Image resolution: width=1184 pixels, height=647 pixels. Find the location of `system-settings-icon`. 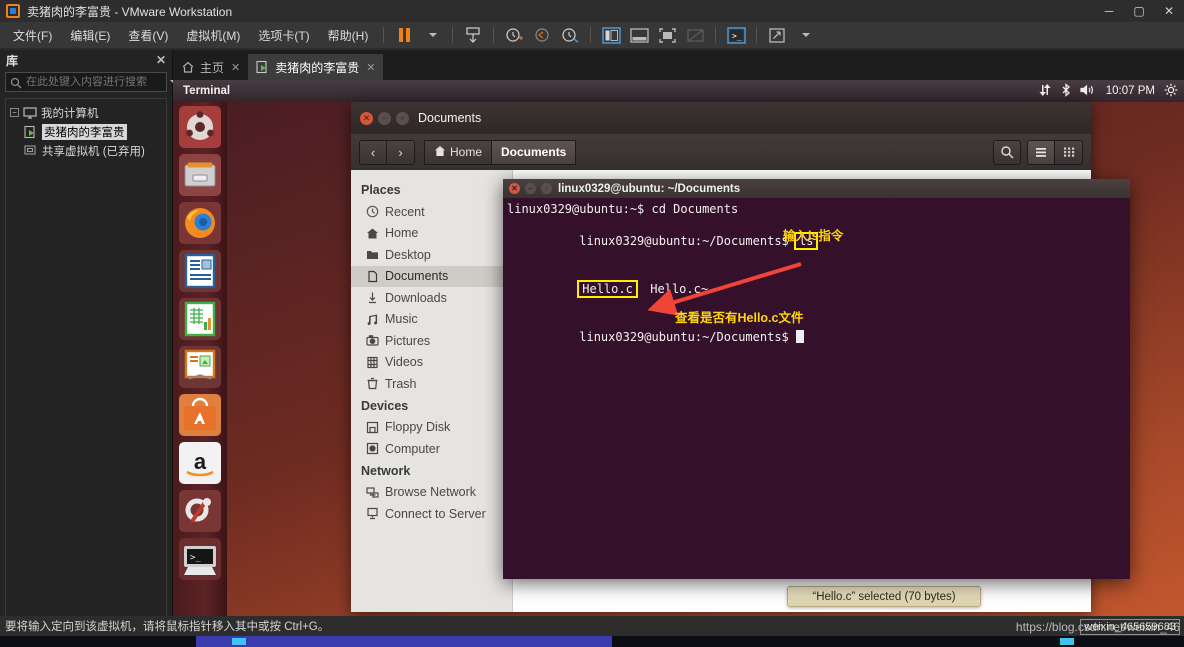

system-settings-icon is located at coordinates (200, 511).